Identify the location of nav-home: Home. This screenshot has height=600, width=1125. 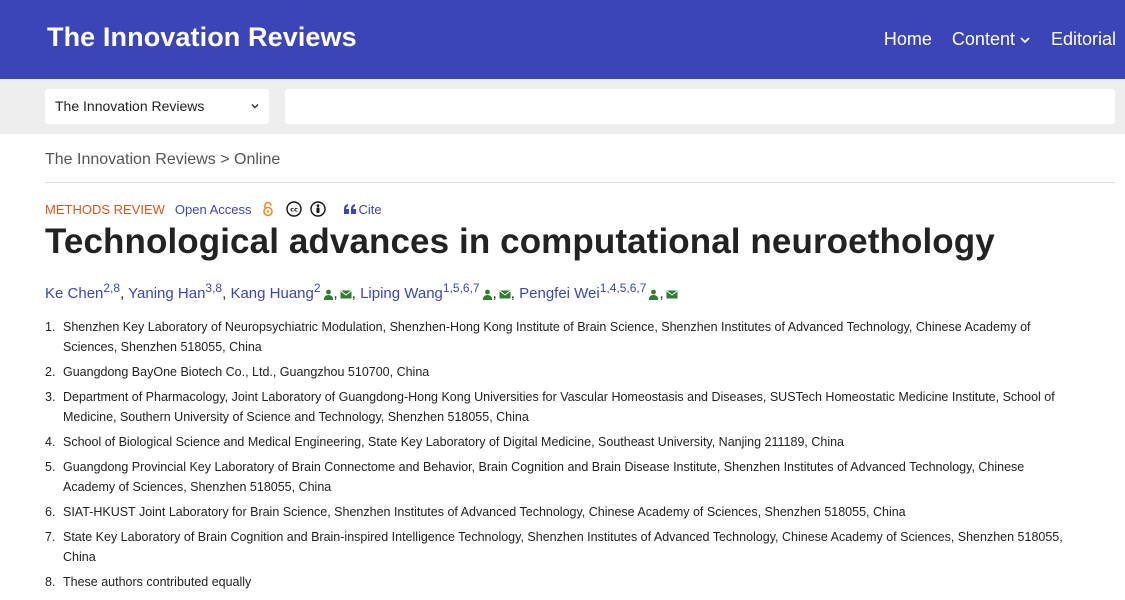
(908, 39).